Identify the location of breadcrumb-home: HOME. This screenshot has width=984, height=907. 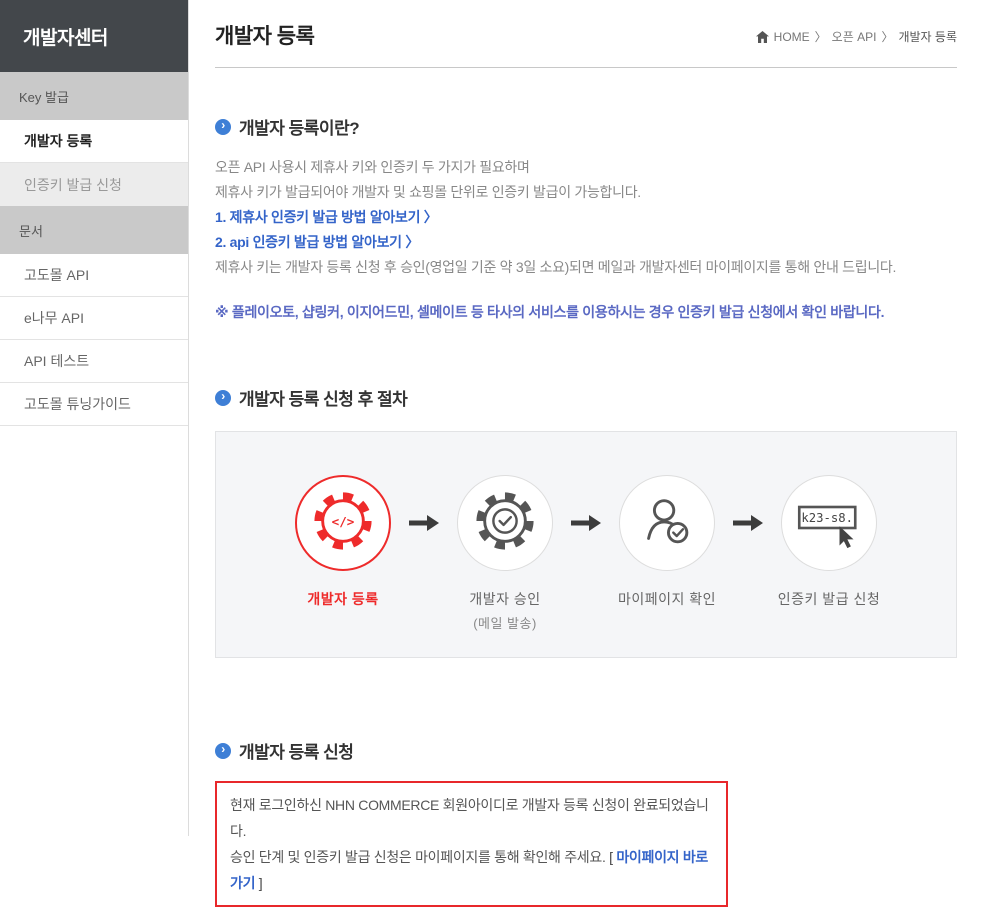
(792, 37).